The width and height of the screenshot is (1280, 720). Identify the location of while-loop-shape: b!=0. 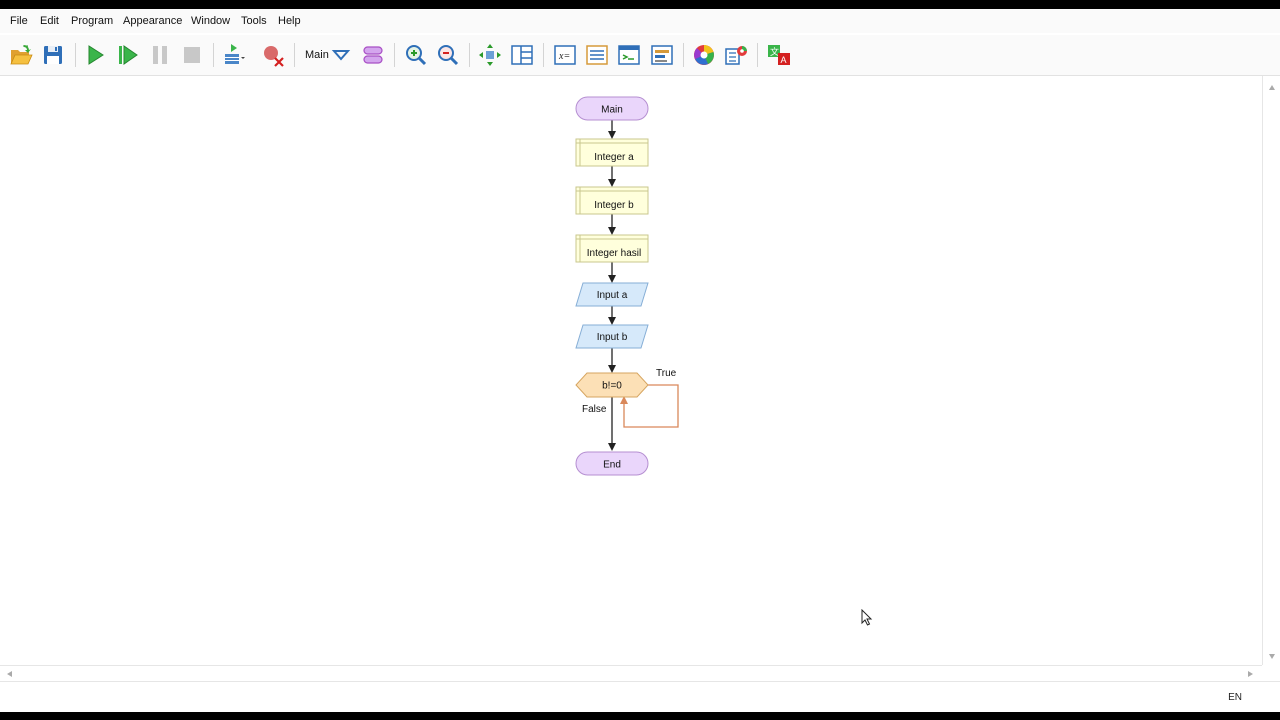
(612, 385).